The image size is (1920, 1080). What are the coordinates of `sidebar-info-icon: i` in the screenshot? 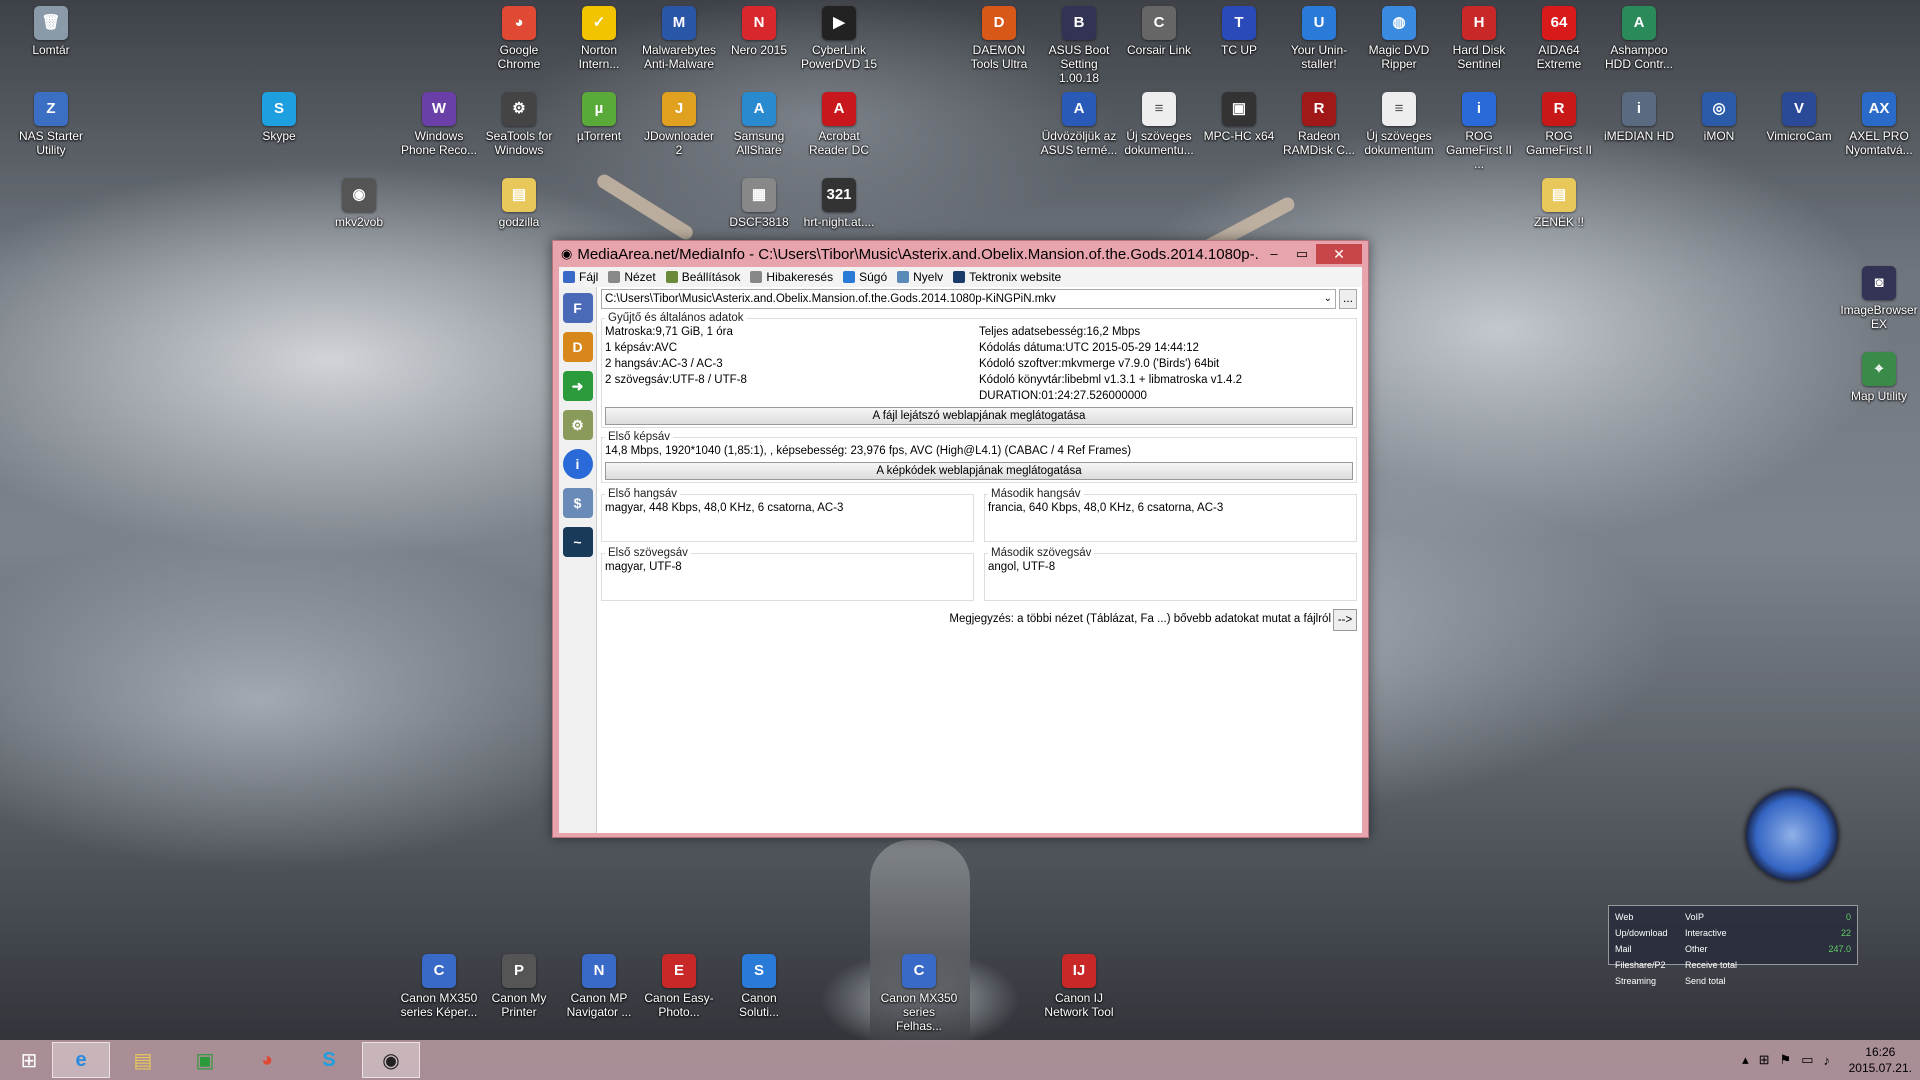 It's located at (577, 464).